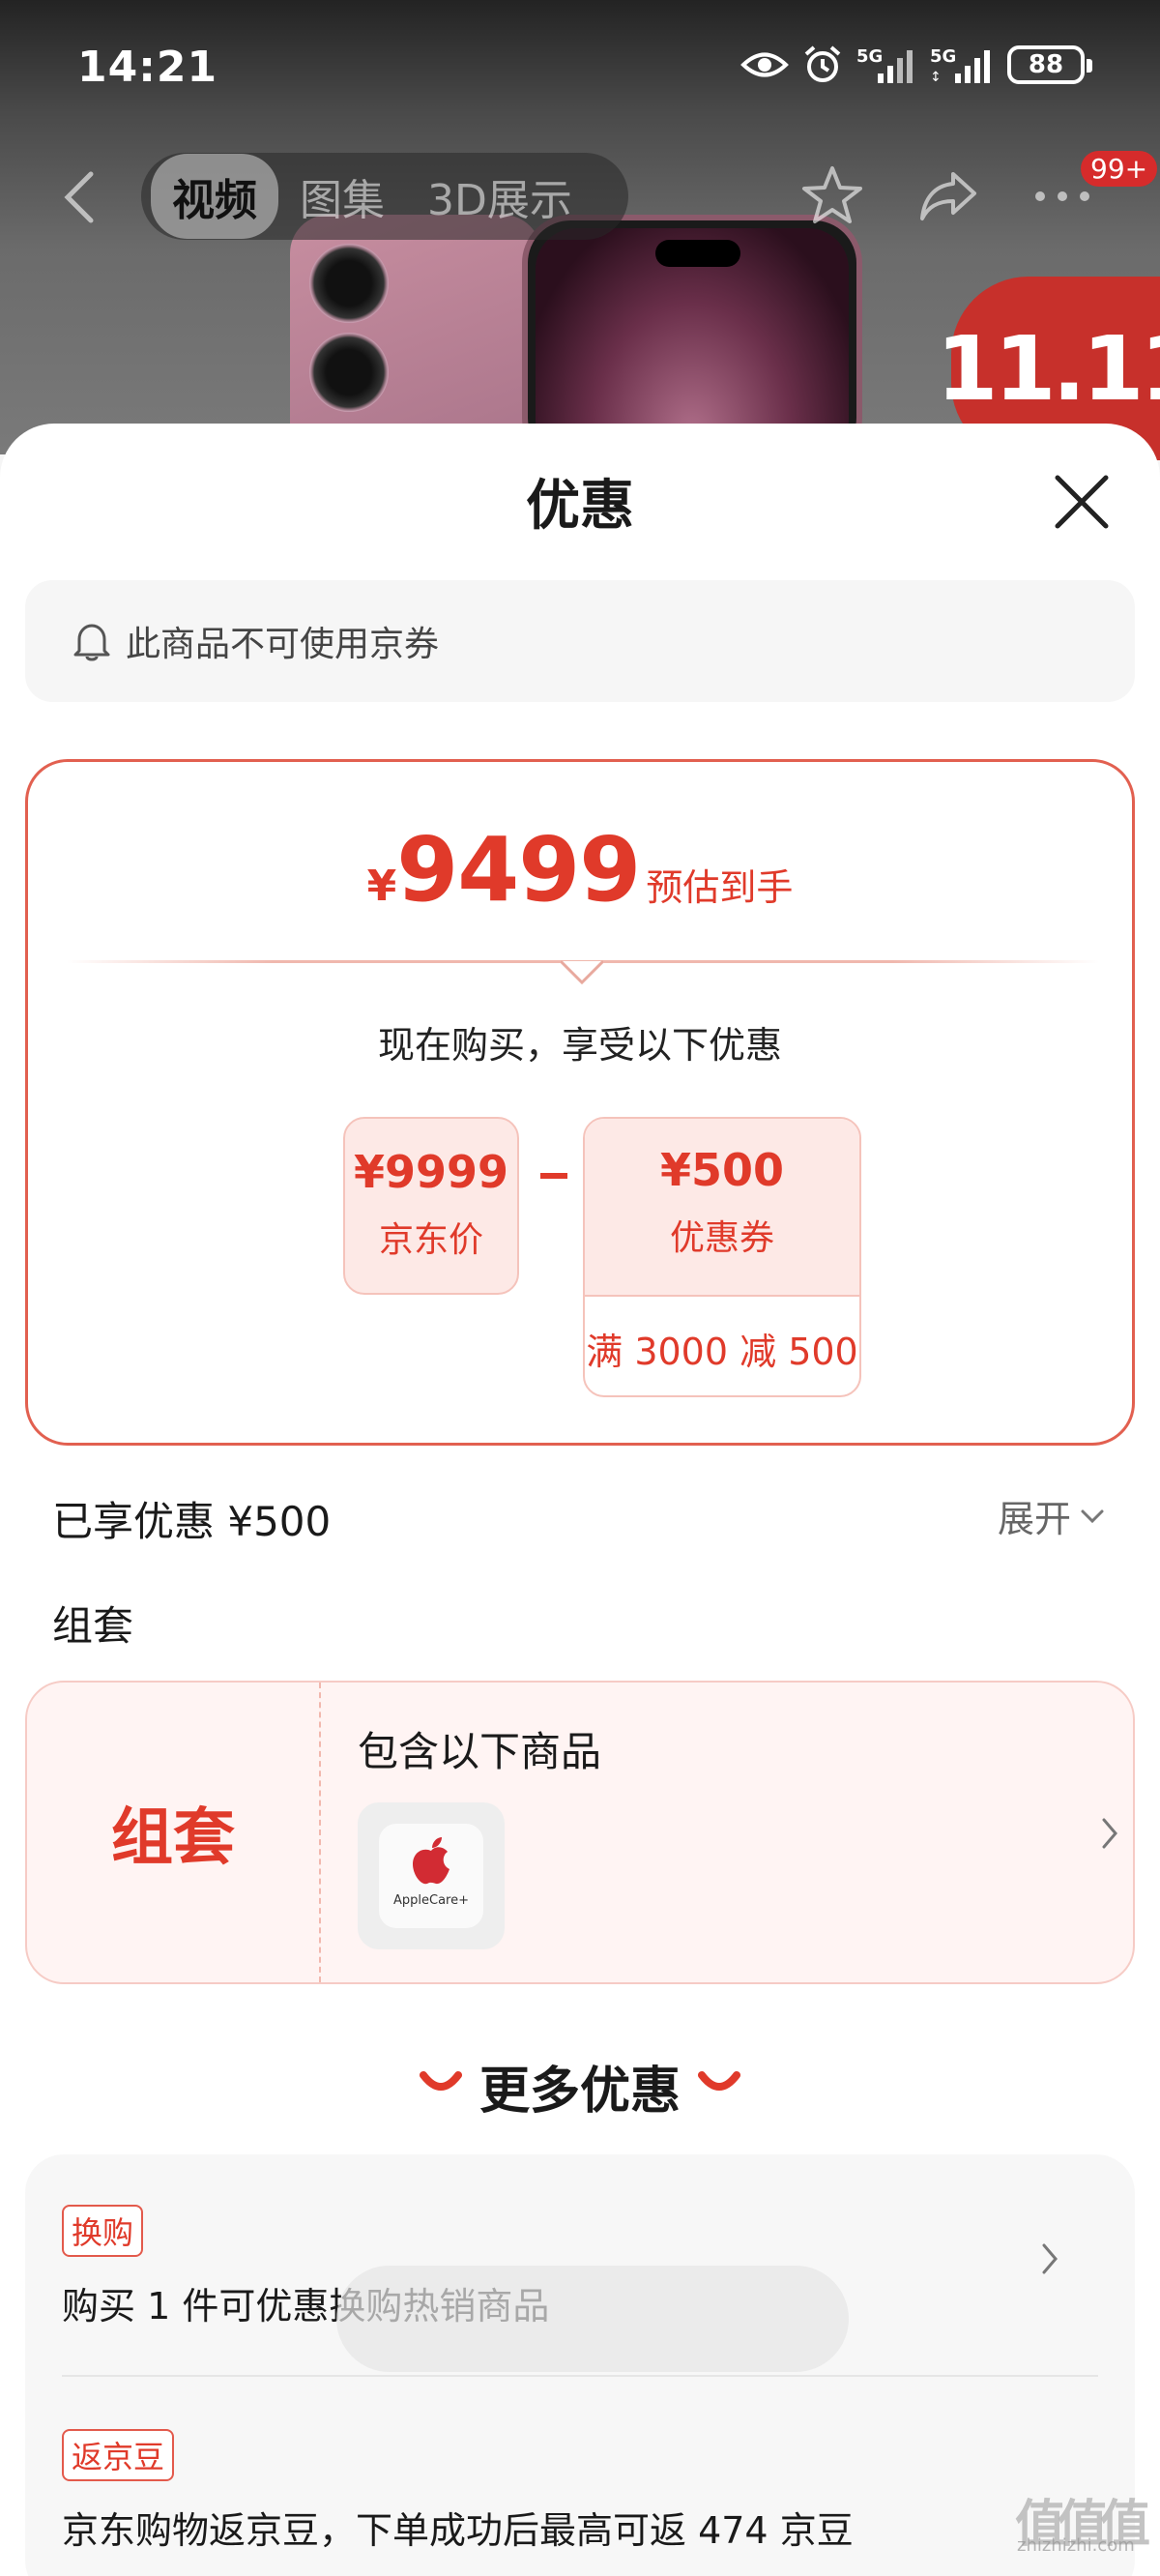 This screenshot has width=1160, height=2576. What do you see at coordinates (480, 1751) in the screenshot?
I see `bundle-title: 包含以下商品` at bounding box center [480, 1751].